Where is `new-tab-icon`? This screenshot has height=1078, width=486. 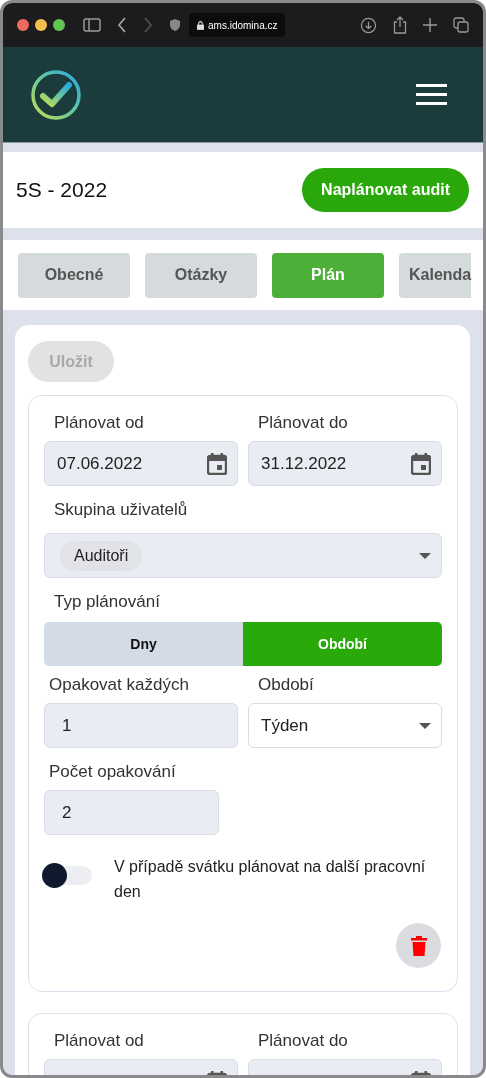 new-tab-icon is located at coordinates (430, 25).